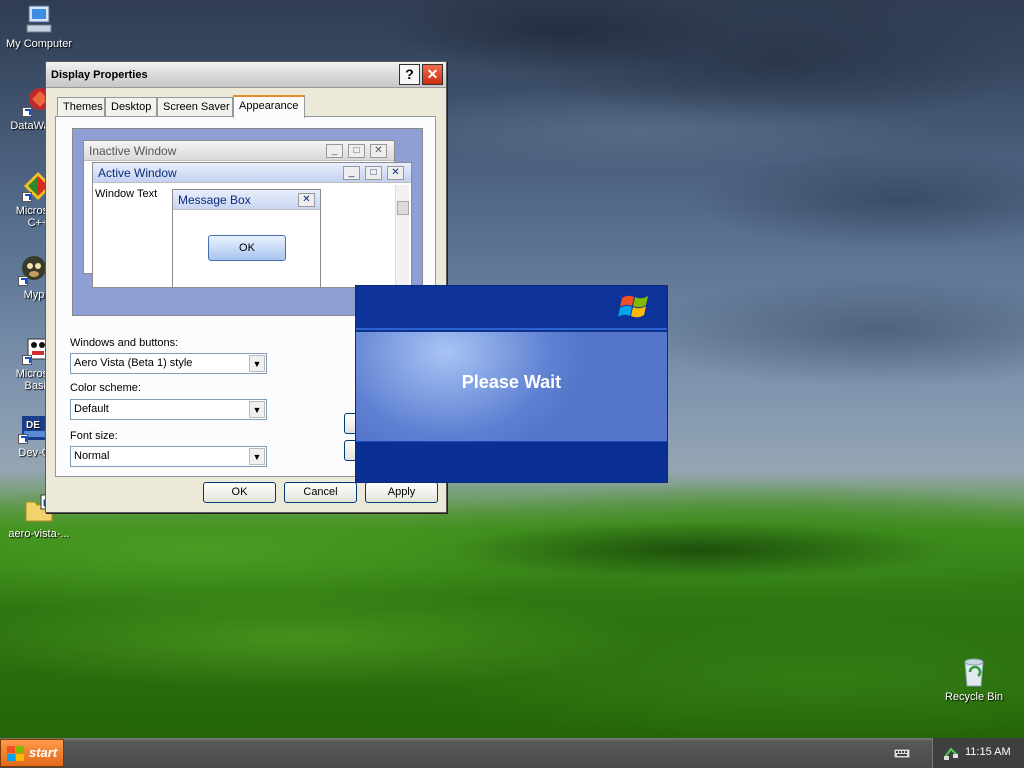  What do you see at coordinates (974, 697) in the screenshot?
I see `desktop-icon-label: Recycle Bin` at bounding box center [974, 697].